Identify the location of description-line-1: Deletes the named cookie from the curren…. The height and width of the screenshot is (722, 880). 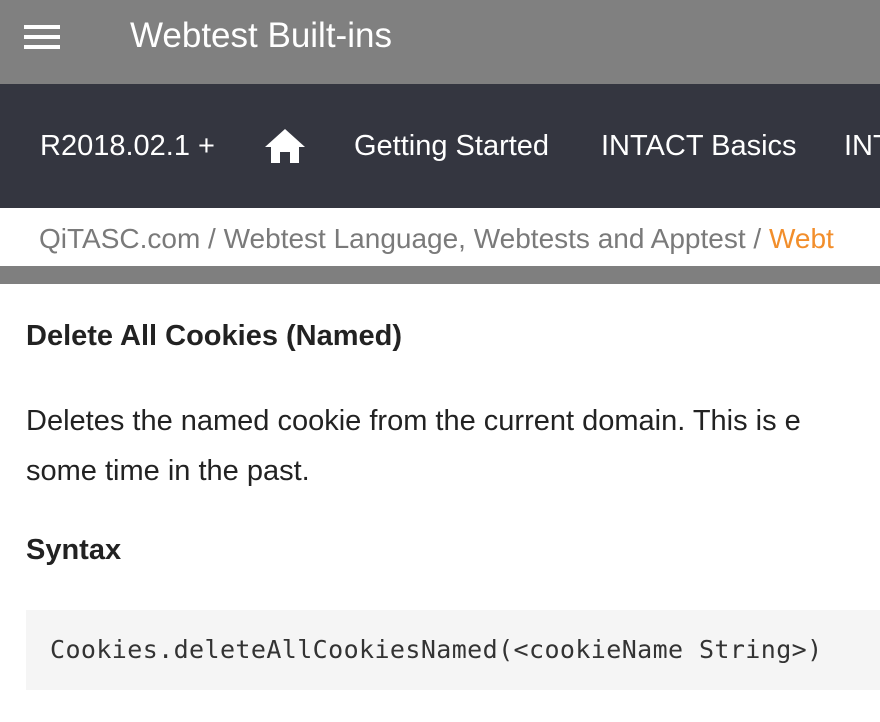
(413, 421).